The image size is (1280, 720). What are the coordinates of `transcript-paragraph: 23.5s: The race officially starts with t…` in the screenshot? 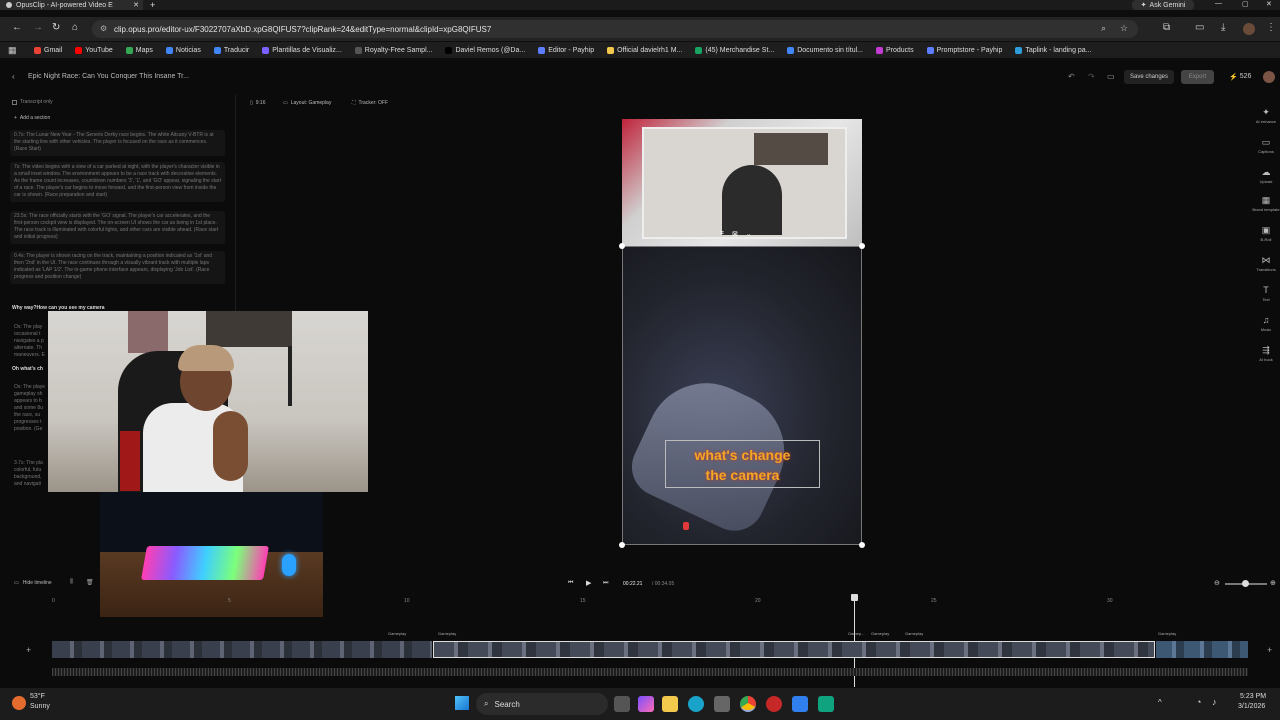 It's located at (117, 227).